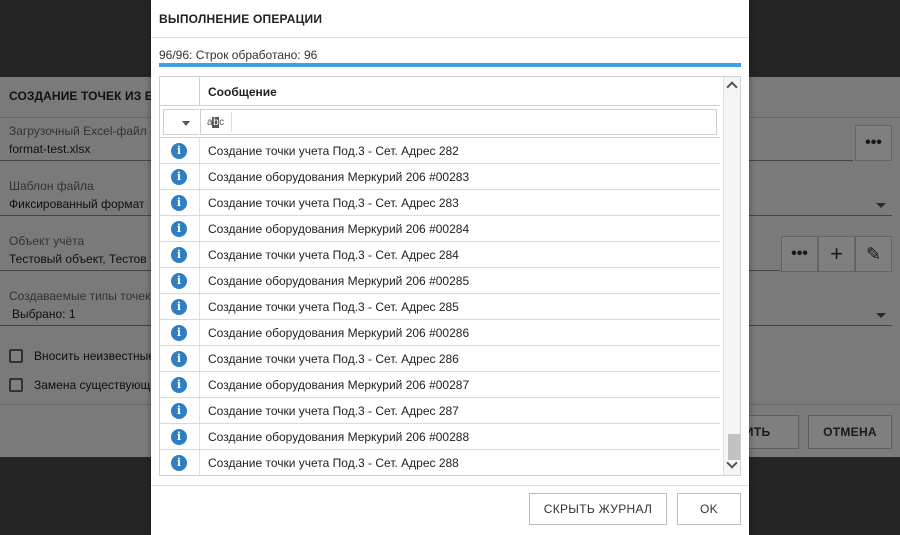 The width and height of the screenshot is (900, 535). I want to click on chevron-down-icon, so click(186, 123).